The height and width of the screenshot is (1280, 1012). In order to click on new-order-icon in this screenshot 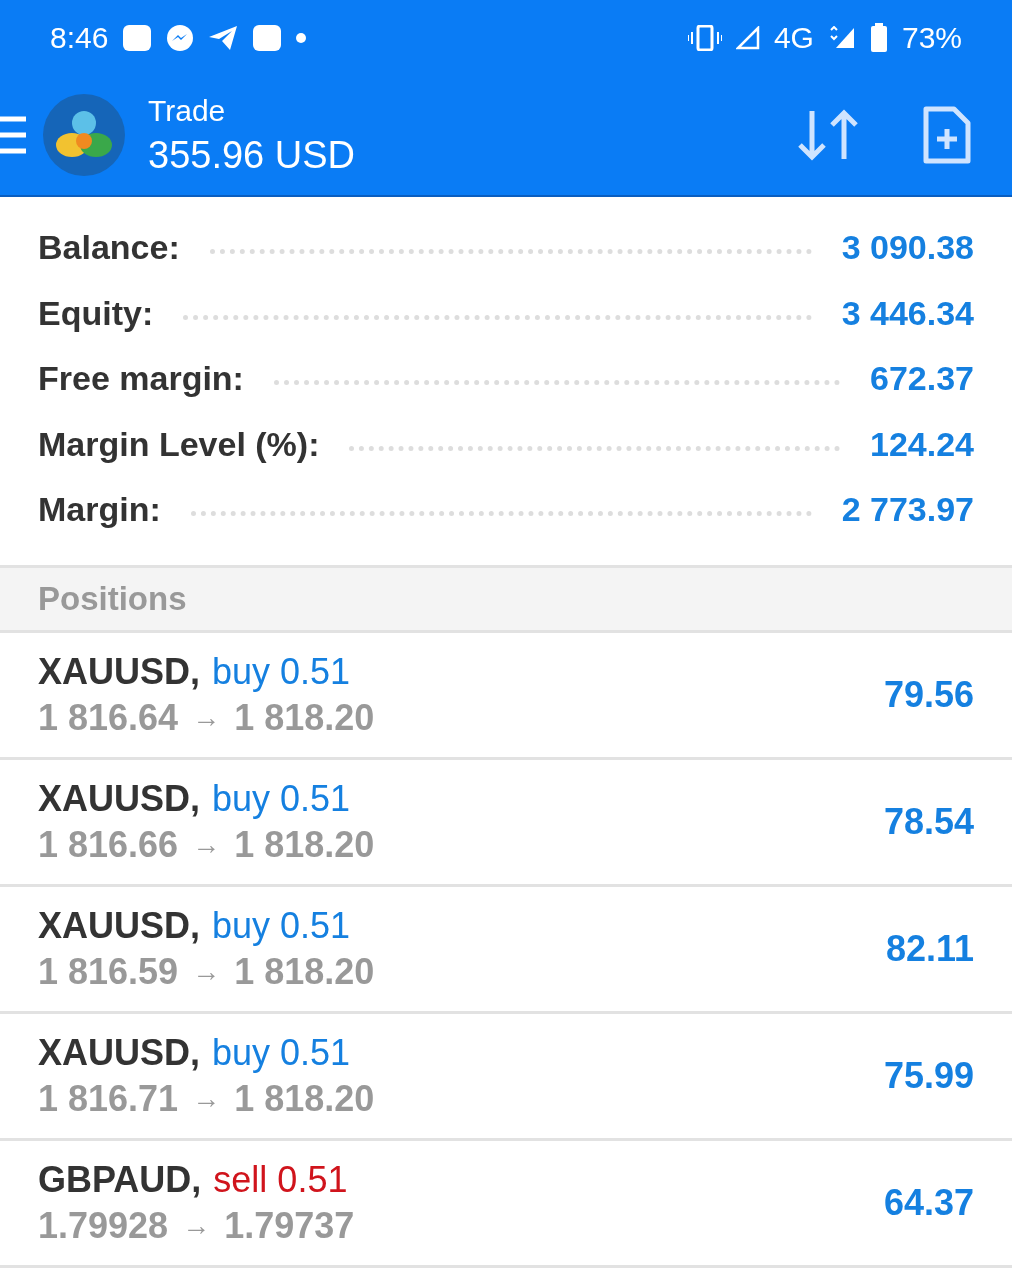, I will do `click(947, 135)`.